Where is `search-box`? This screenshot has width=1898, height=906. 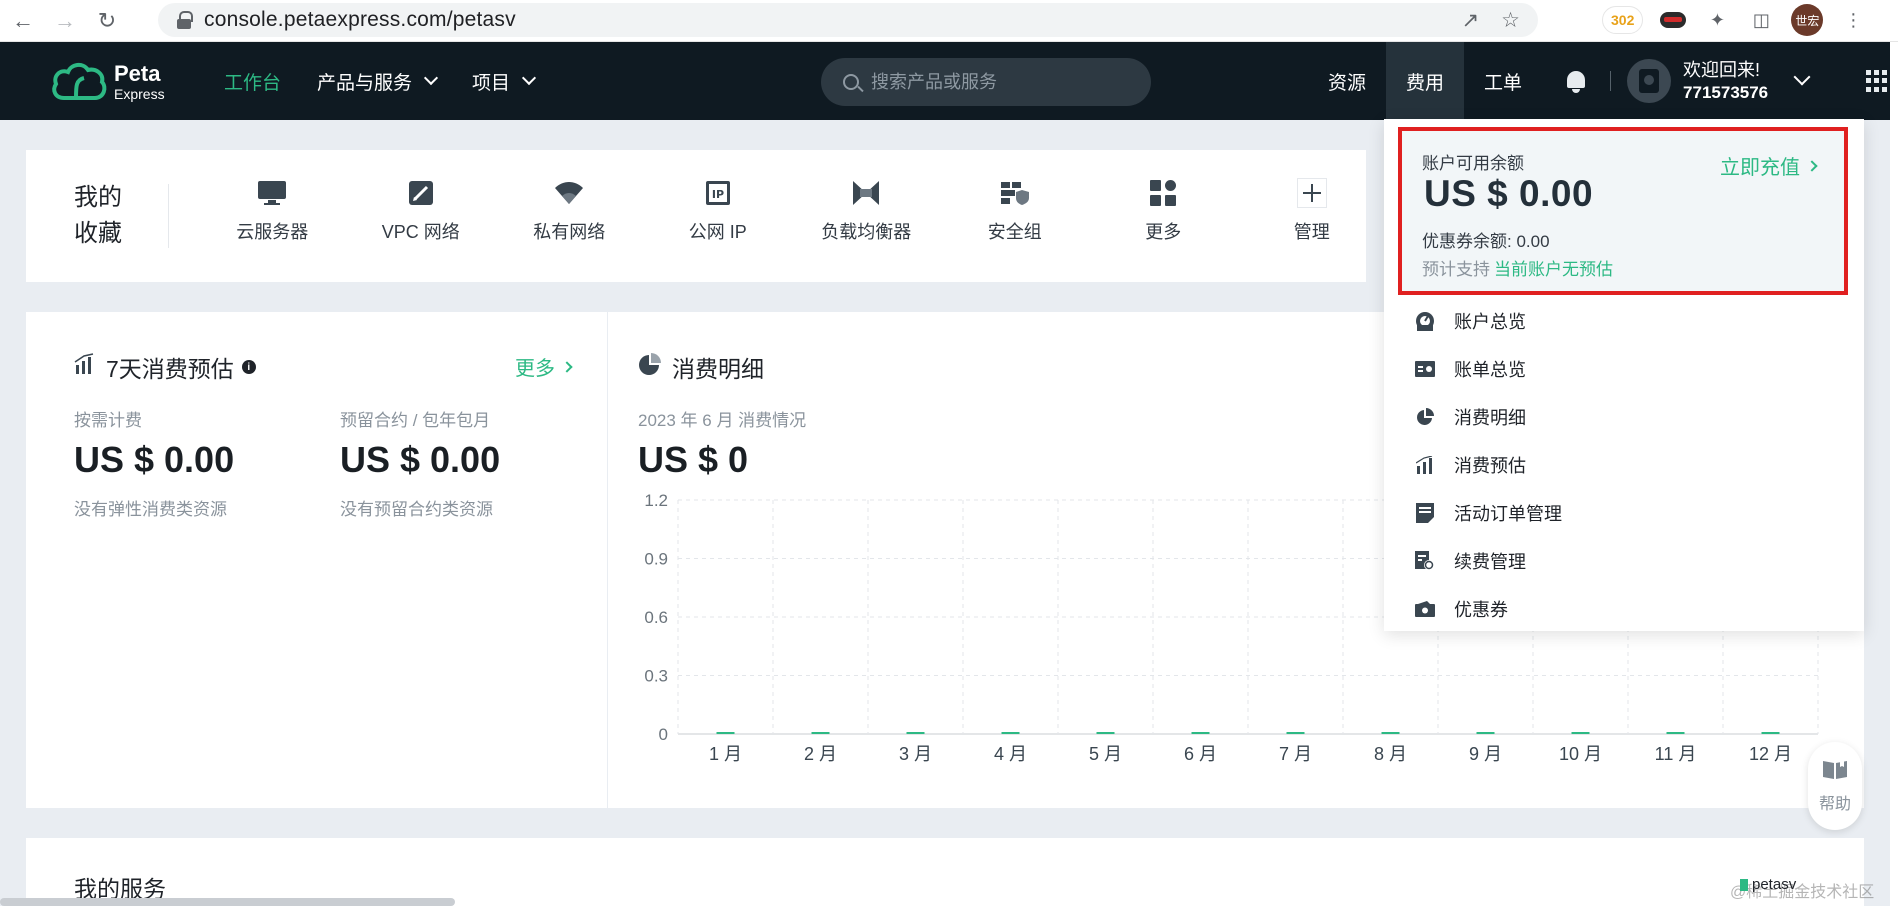
search-box is located at coordinates (986, 82).